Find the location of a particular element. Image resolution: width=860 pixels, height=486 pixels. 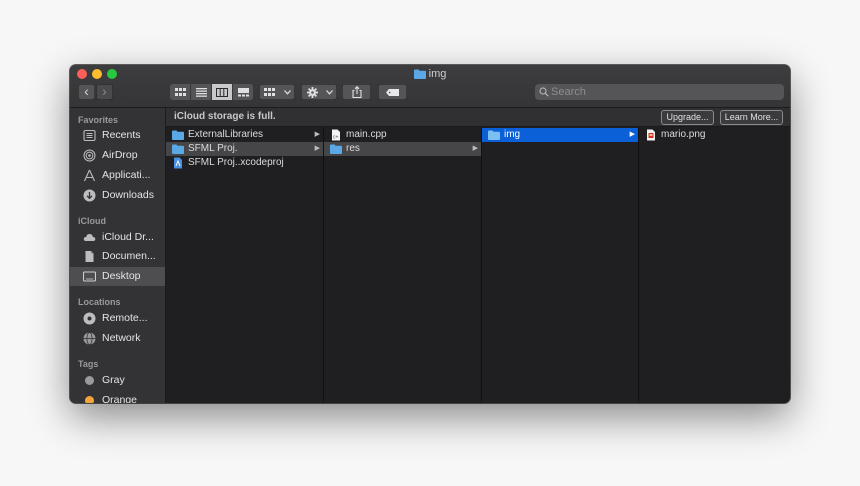

sidebar-item-label: Network is located at coordinates (121, 338).